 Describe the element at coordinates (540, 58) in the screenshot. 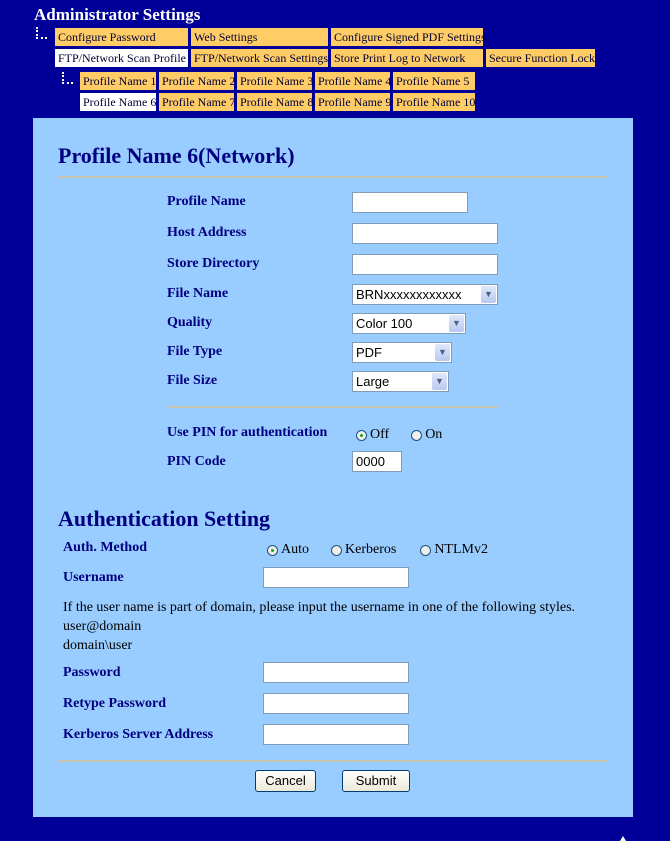

I see `tab-secure-function-lock: Secure Function Lock` at that location.